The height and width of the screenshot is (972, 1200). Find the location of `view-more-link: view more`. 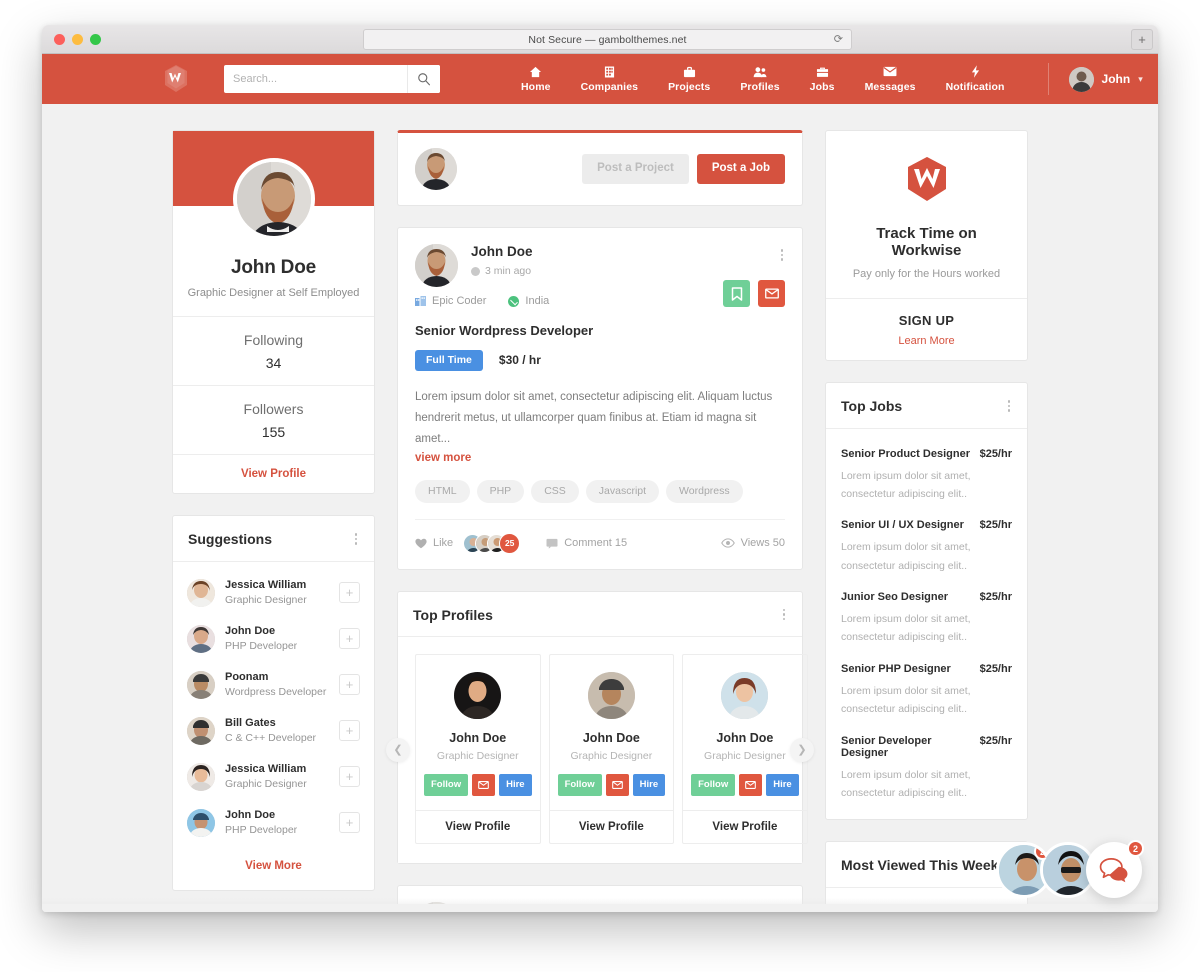

view-more-link: view more is located at coordinates (600, 457).